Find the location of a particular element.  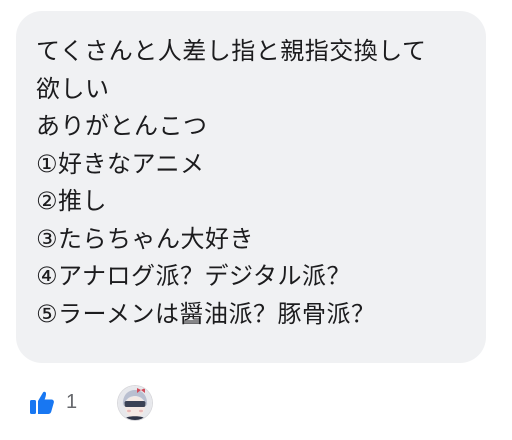

message-line-7: ④アナログ派？デジタル派？ is located at coordinates (194, 276).